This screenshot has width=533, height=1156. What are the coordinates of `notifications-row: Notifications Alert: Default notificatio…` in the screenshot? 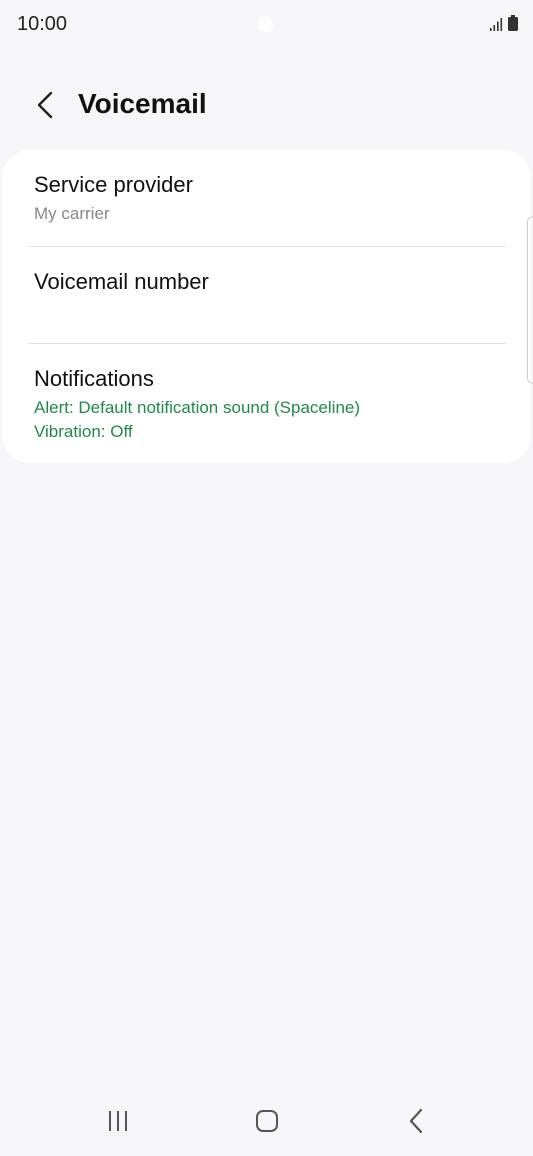 It's located at (266, 403).